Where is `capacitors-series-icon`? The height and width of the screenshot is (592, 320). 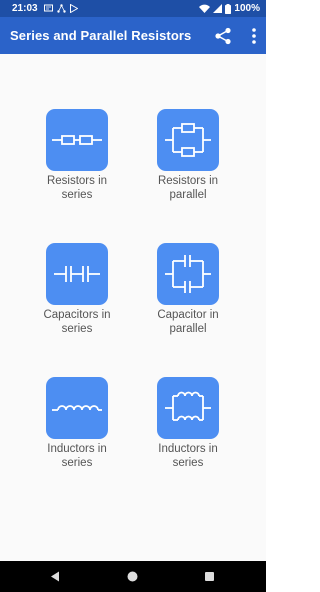
capacitors-series-icon is located at coordinates (77, 274).